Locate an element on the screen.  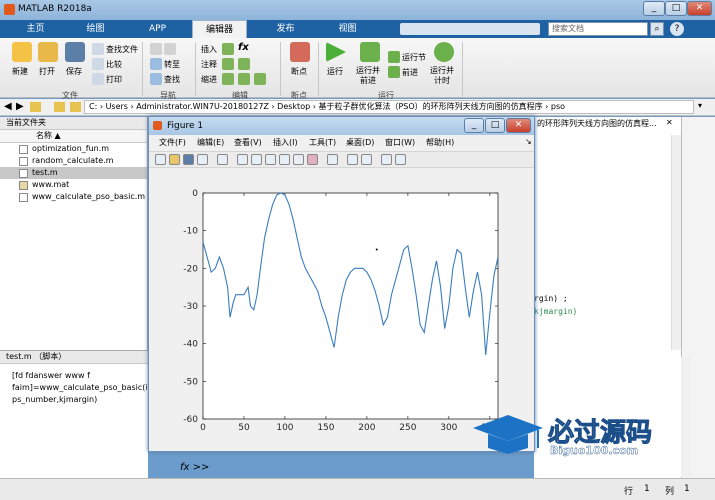
run-advance-button: 运行并 前进 is located at coordinates (368, 76).